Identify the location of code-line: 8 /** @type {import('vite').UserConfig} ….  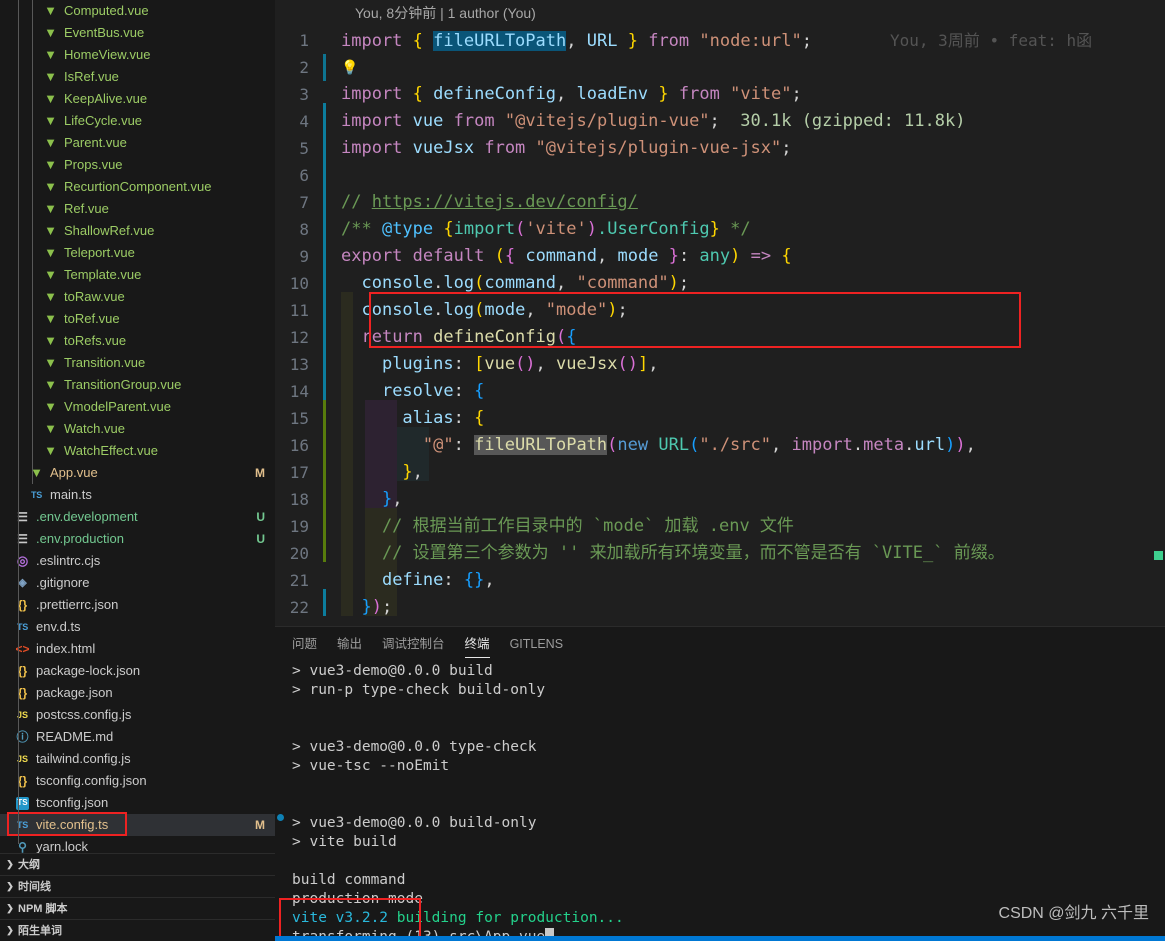
(720, 229).